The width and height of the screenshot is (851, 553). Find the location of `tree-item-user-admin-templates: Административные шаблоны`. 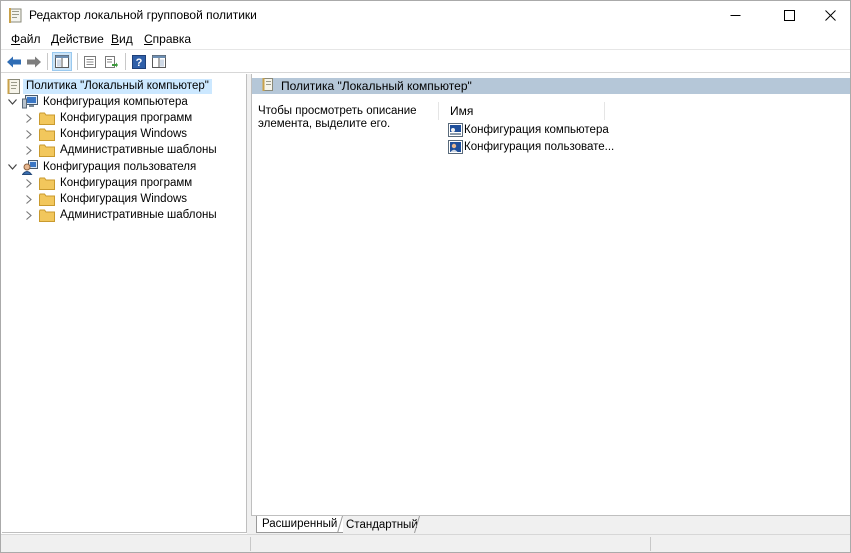

tree-item-user-admin-templates: Административные шаблоны is located at coordinates (129, 215).